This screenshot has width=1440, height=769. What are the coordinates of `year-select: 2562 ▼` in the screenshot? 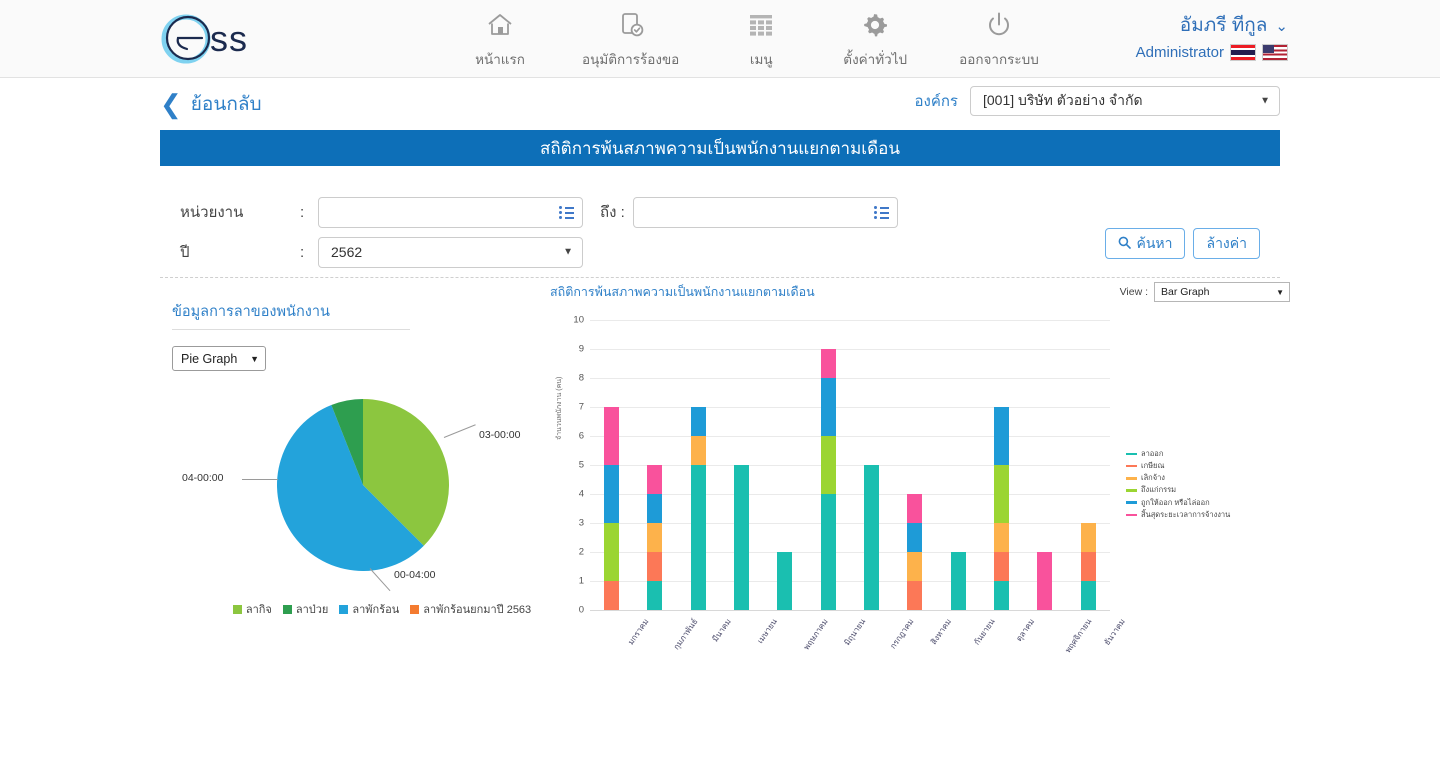 It's located at (450, 252).